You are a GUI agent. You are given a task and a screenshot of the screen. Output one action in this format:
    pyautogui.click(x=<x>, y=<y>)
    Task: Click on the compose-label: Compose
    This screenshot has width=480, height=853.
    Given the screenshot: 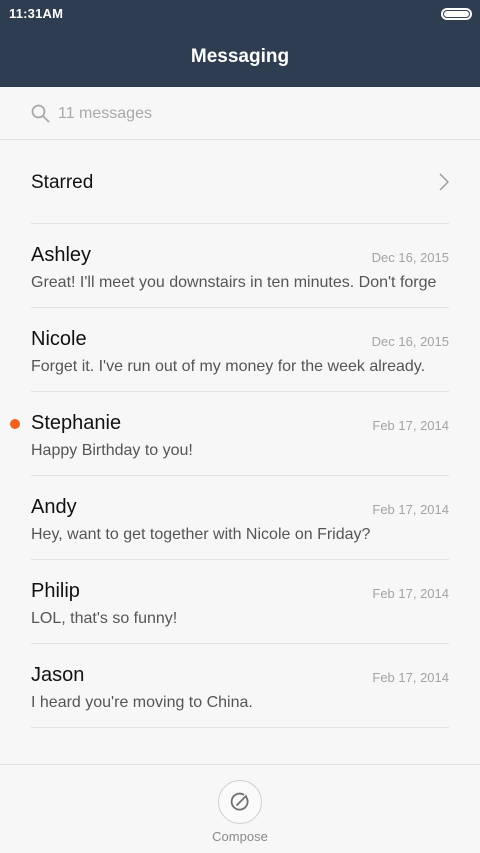 What is the action you would take?
    pyautogui.click(x=240, y=836)
    